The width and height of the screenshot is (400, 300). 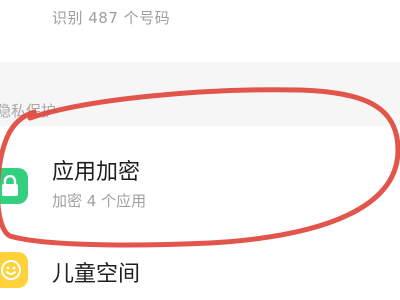 What do you see at coordinates (14, 270) in the screenshot?
I see `kids-face-icon` at bounding box center [14, 270].